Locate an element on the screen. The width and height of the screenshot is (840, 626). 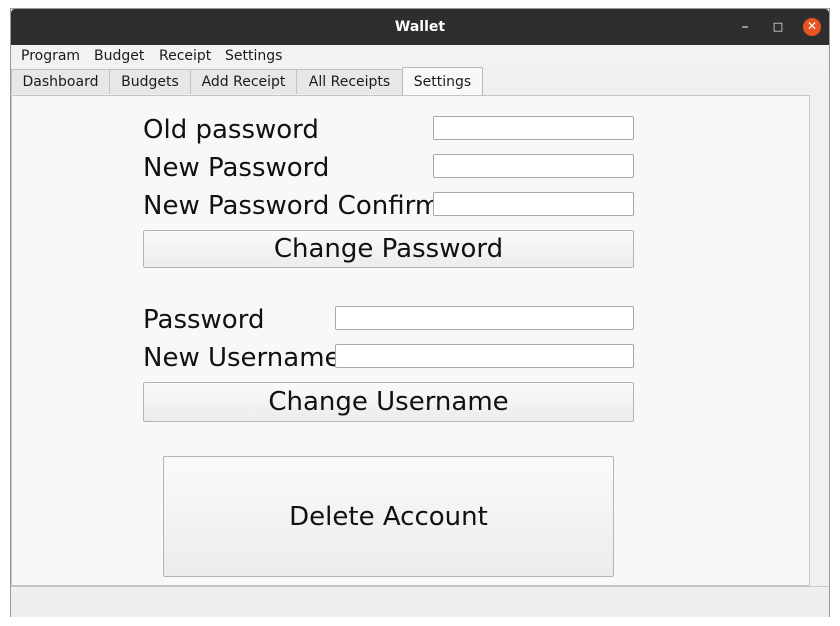
old-password-label: Old password is located at coordinates (231, 130).